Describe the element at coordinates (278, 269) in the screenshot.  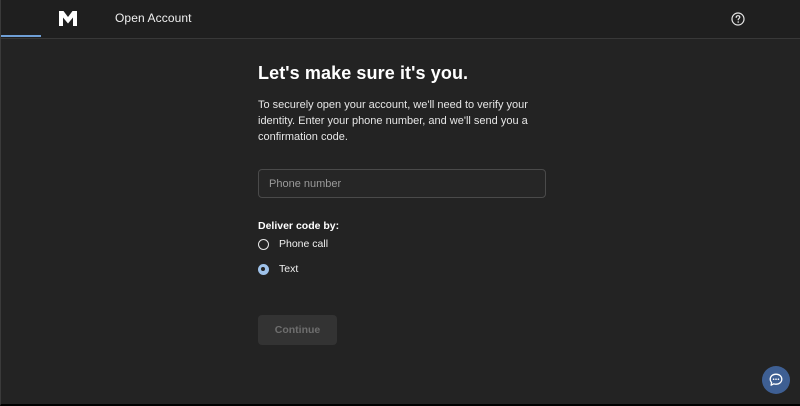
I see `radio-option-text: Text` at that location.